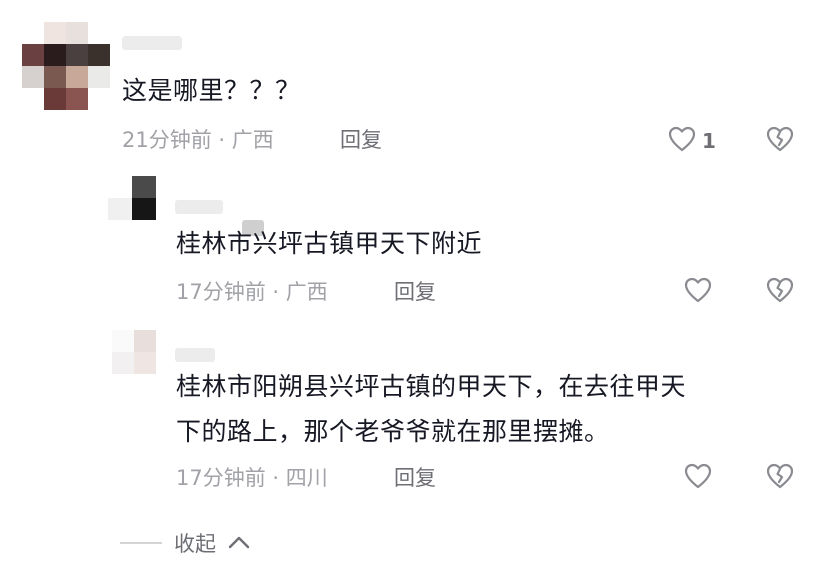  What do you see at coordinates (431, 409) in the screenshot?
I see `reply-text: 桂林市阳朔县兴坪古镇的甲天下，在去往甲天 下的路上，那个老爷爷就在那里摆摊。` at bounding box center [431, 409].